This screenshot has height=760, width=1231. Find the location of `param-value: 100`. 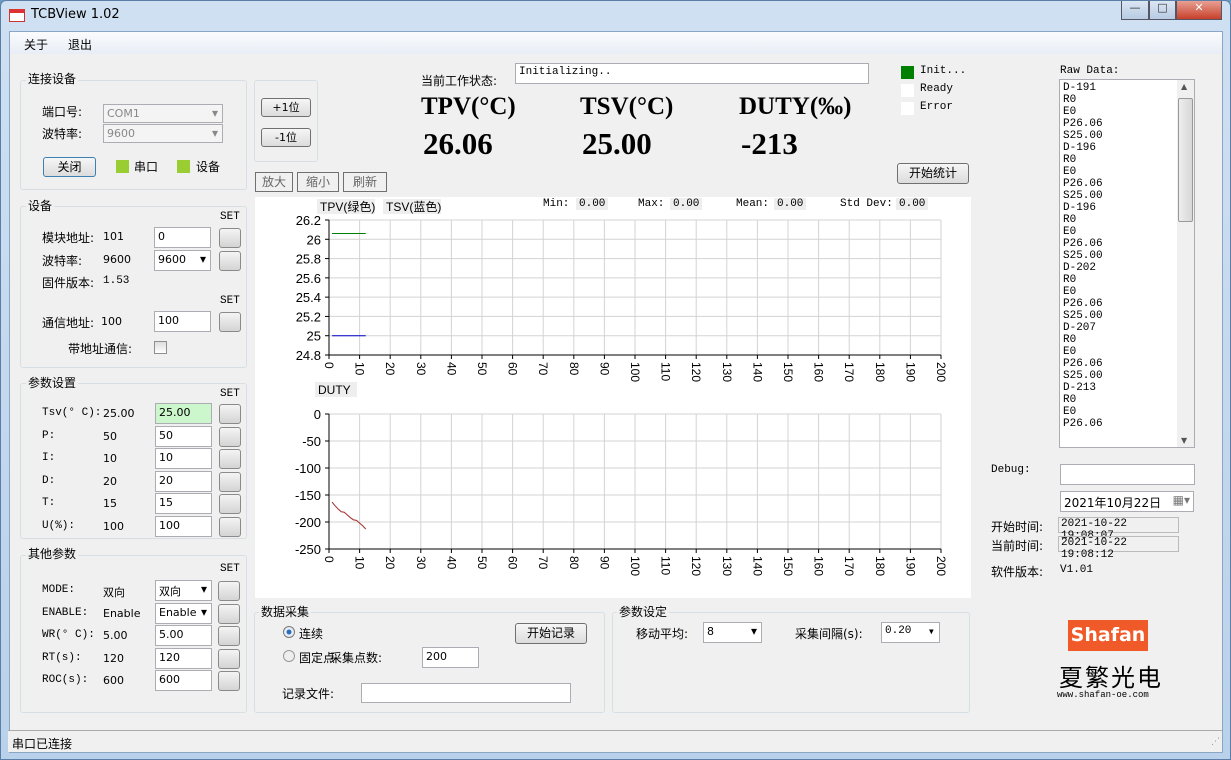

param-value: 100 is located at coordinates (113, 526).